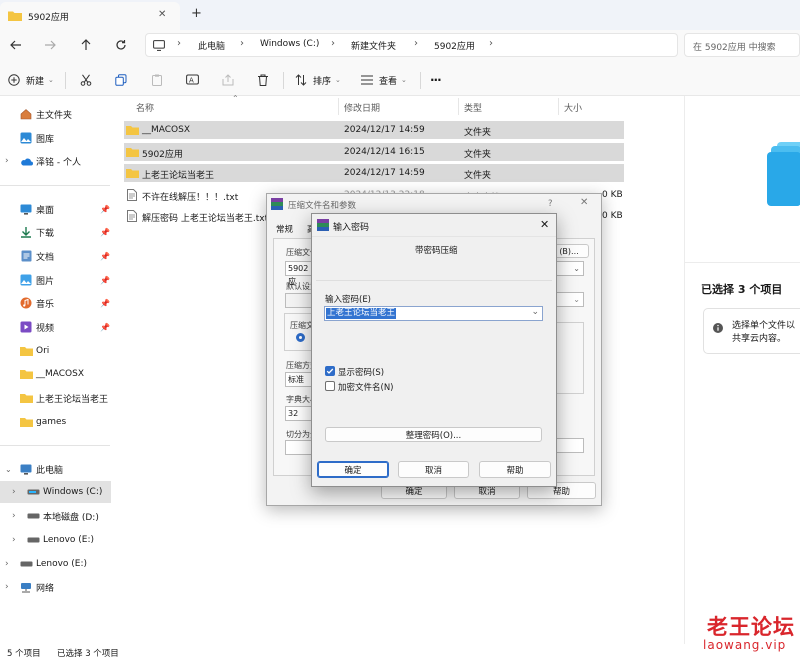 The image size is (800, 658). Describe the element at coordinates (759, 339) in the screenshot. I see `info-line: 共享云内容。` at that location.